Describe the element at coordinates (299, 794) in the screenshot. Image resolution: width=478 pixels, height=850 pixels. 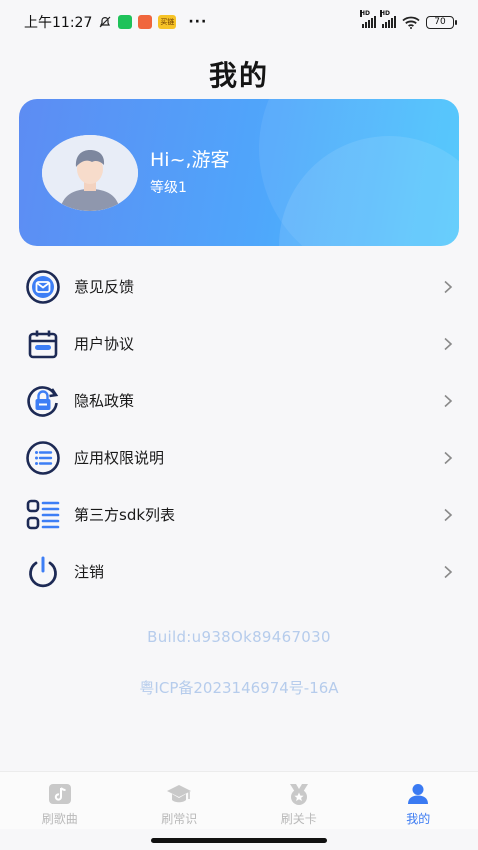
I see `medal-icon` at that location.